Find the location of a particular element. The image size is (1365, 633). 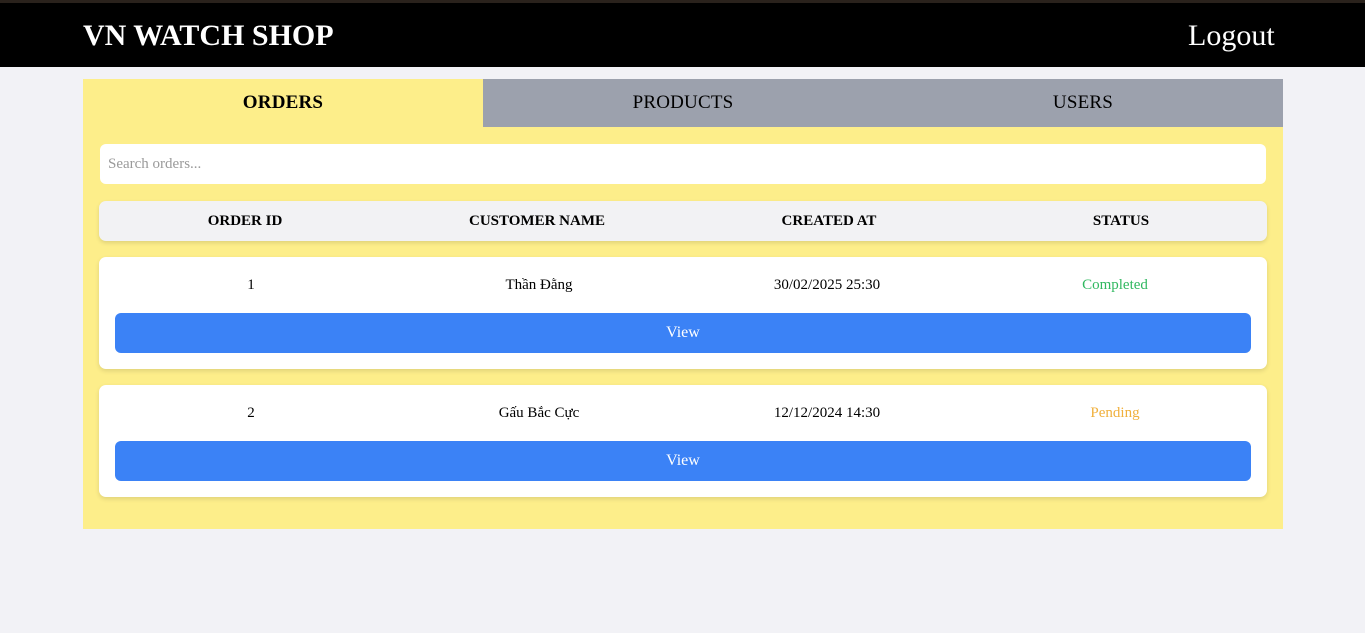

column-header-created-at: CREATED AT is located at coordinates (829, 221).